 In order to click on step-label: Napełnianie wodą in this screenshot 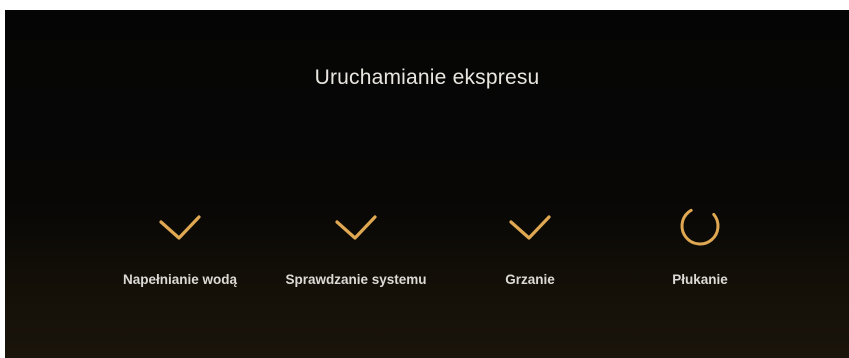, I will do `click(180, 279)`.